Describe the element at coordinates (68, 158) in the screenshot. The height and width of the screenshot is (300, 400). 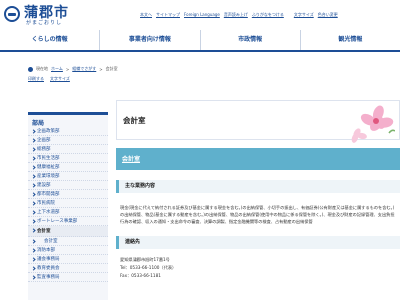
I see `sidebar-item: 市民生活部` at that location.